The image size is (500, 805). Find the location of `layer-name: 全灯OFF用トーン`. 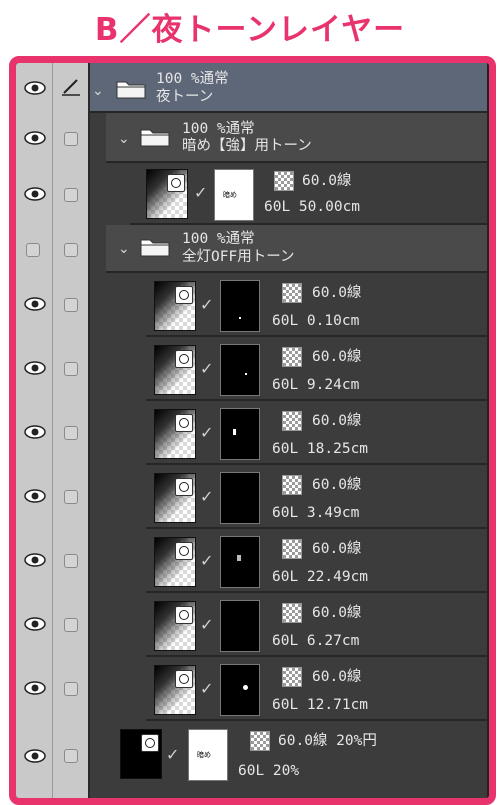

layer-name: 全灯OFF用トーン is located at coordinates (238, 257).